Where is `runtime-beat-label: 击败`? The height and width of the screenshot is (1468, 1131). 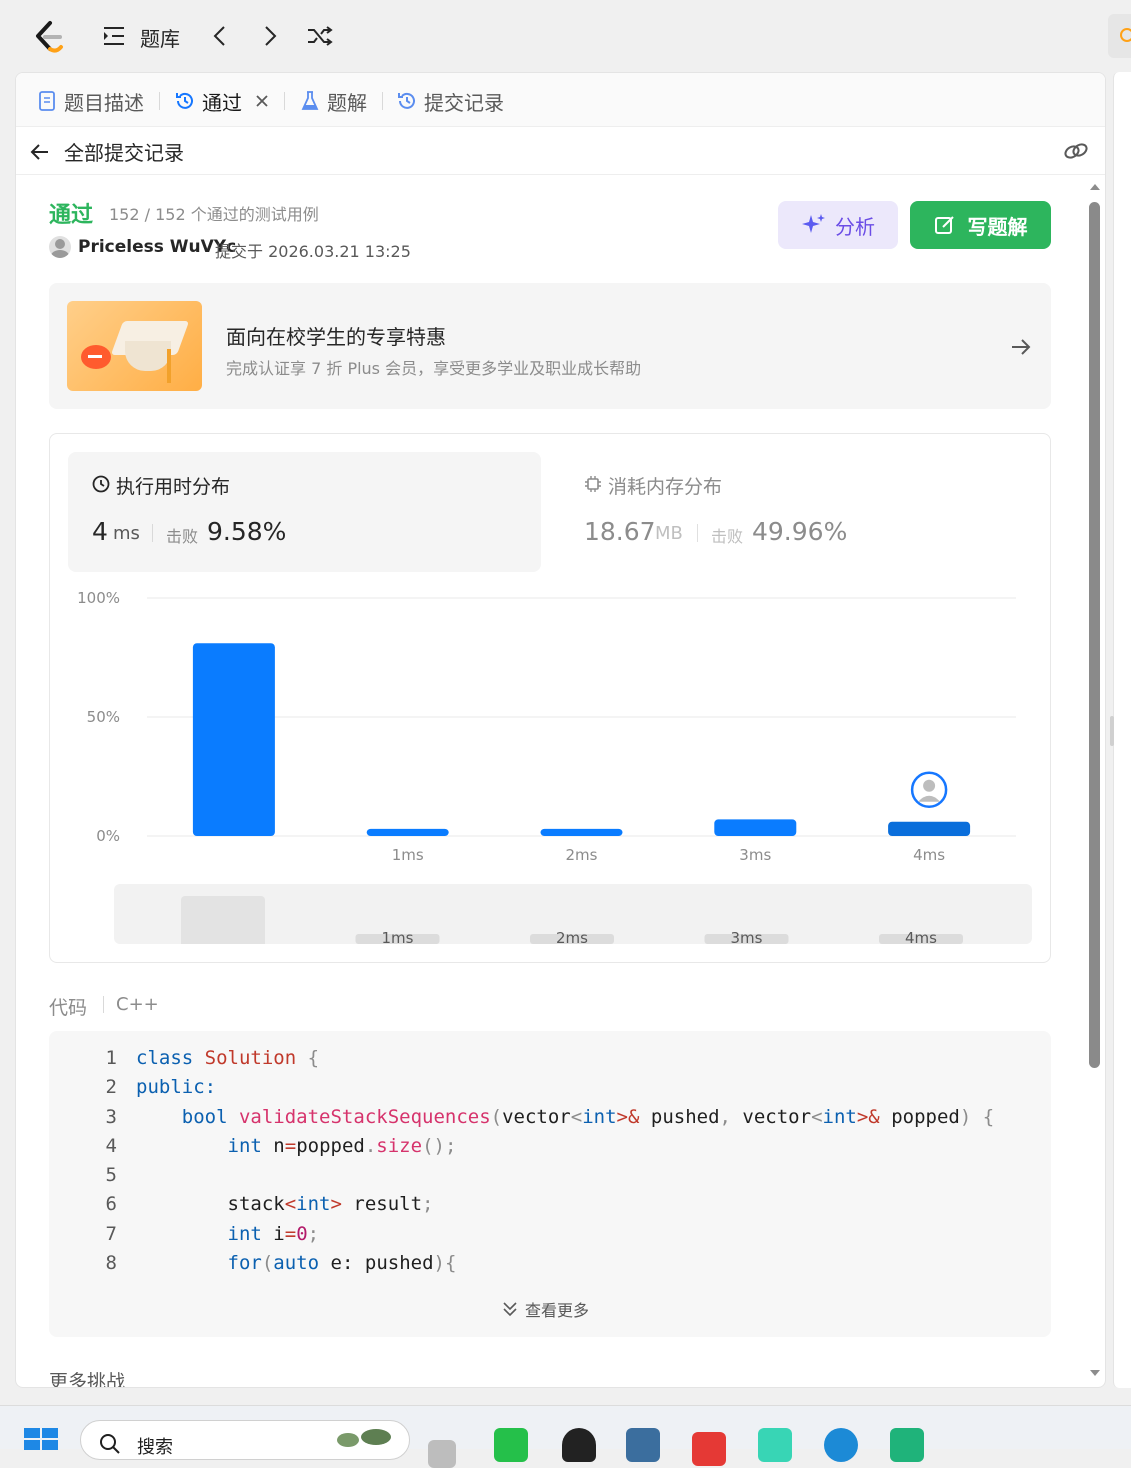
runtime-beat-label: 击败 is located at coordinates (182, 536).